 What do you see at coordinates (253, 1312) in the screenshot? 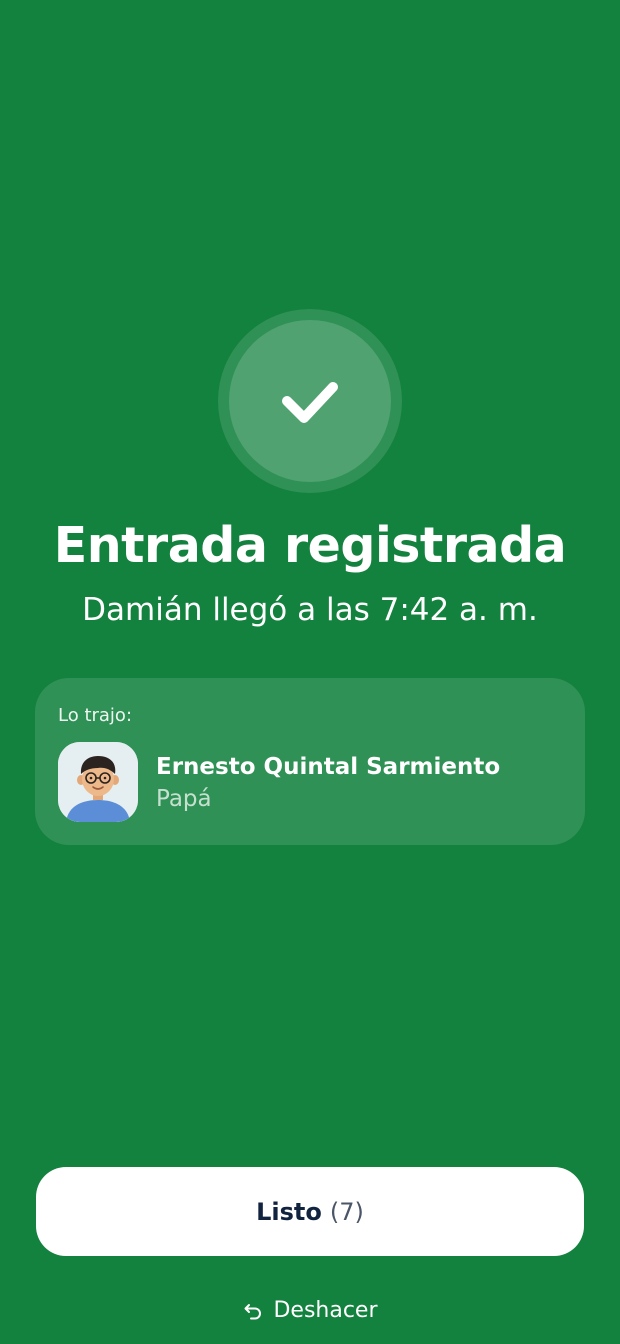
I see `undo-icon` at bounding box center [253, 1312].